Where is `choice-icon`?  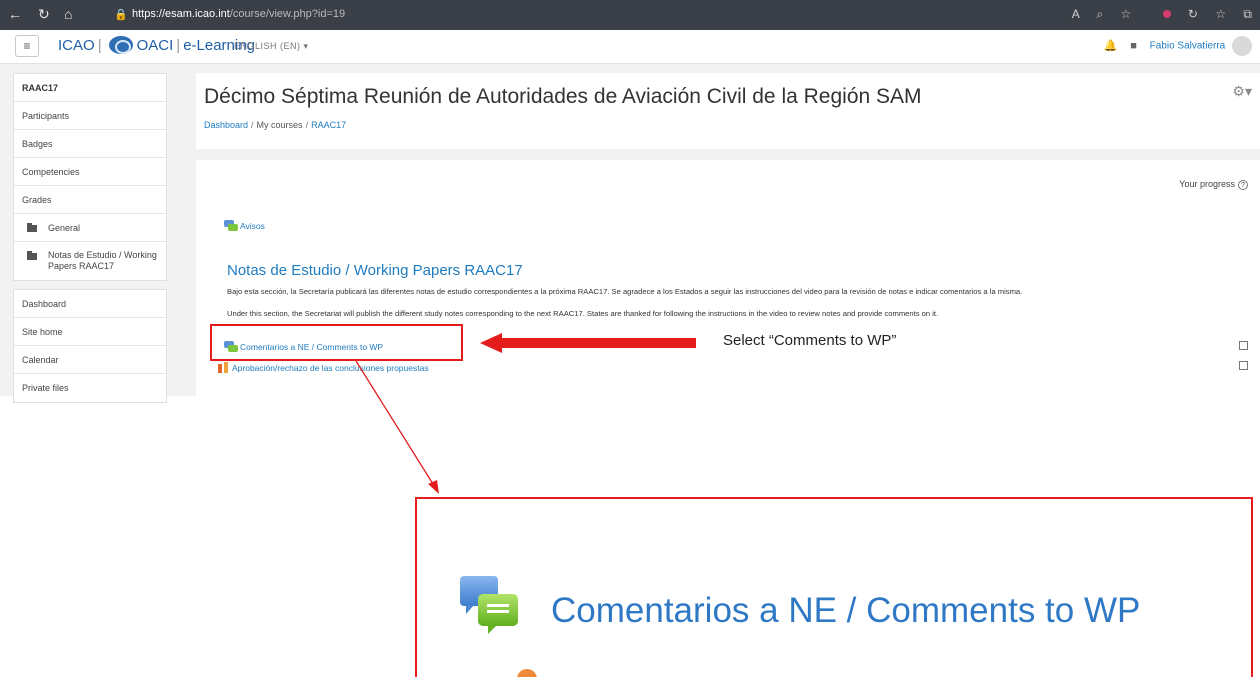 choice-icon is located at coordinates (527, 673).